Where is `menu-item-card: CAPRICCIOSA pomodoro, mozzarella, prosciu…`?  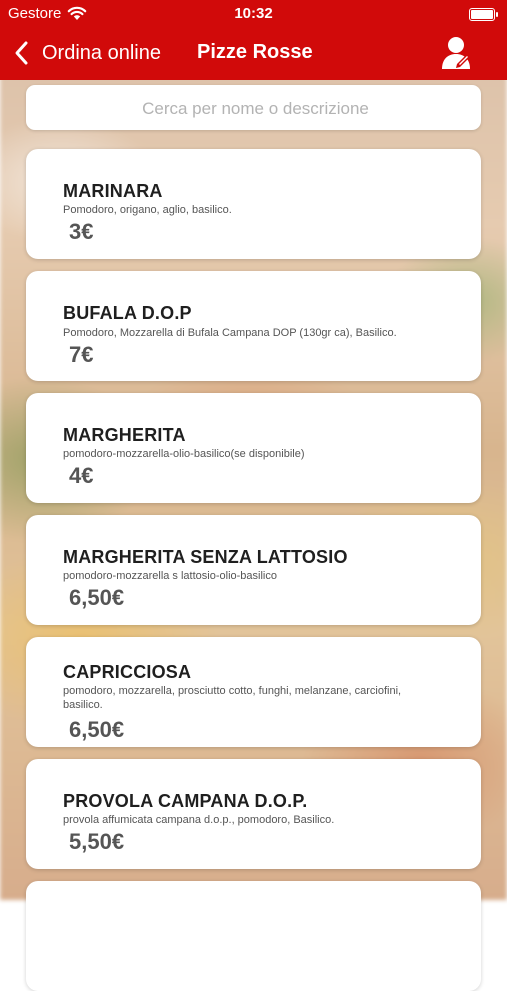
menu-item-card: CAPRICCIOSA pomodoro, mozzarella, prosciu… is located at coordinates (253, 692).